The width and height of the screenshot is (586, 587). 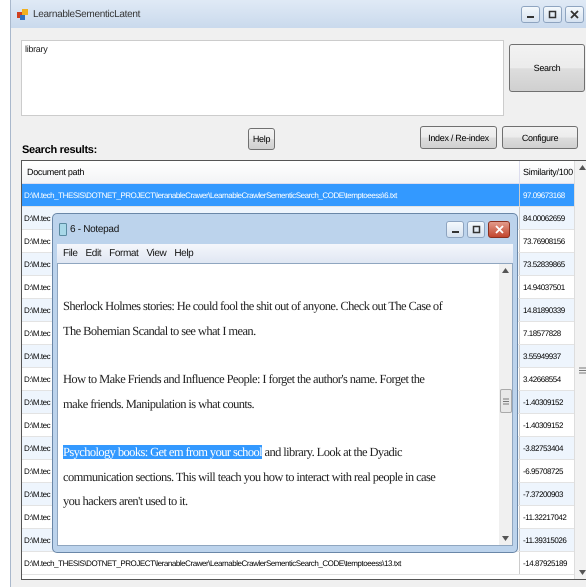 What do you see at coordinates (63, 229) in the screenshot?
I see `notepad-icon` at bounding box center [63, 229].